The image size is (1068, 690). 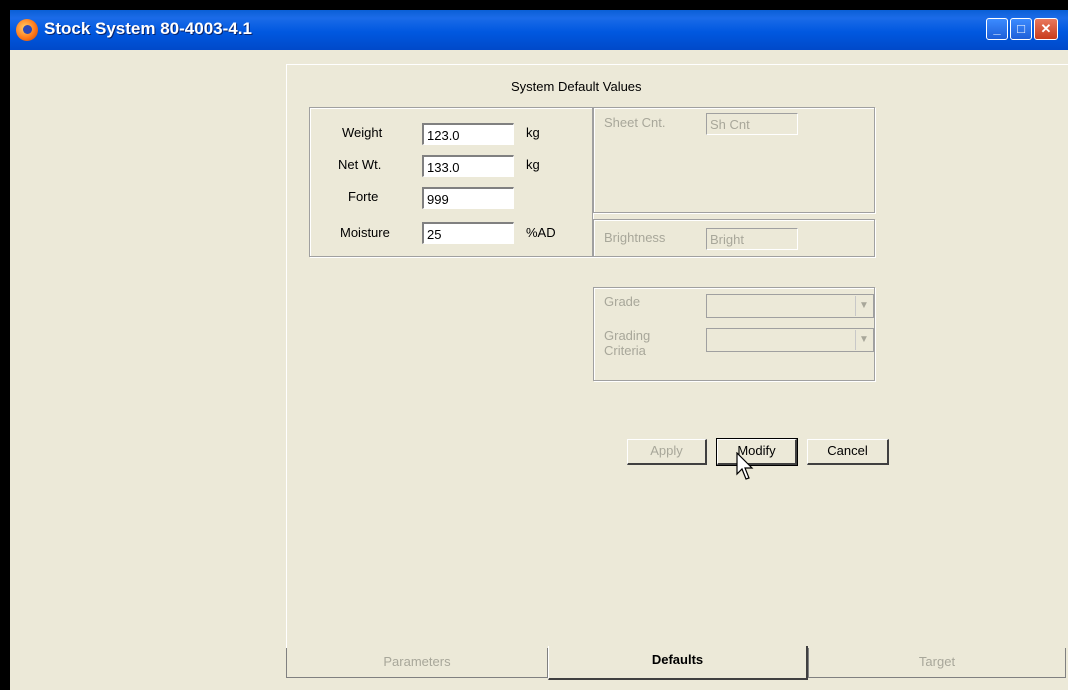 What do you see at coordinates (1021, 29) in the screenshot?
I see `maximize-button: □` at bounding box center [1021, 29].